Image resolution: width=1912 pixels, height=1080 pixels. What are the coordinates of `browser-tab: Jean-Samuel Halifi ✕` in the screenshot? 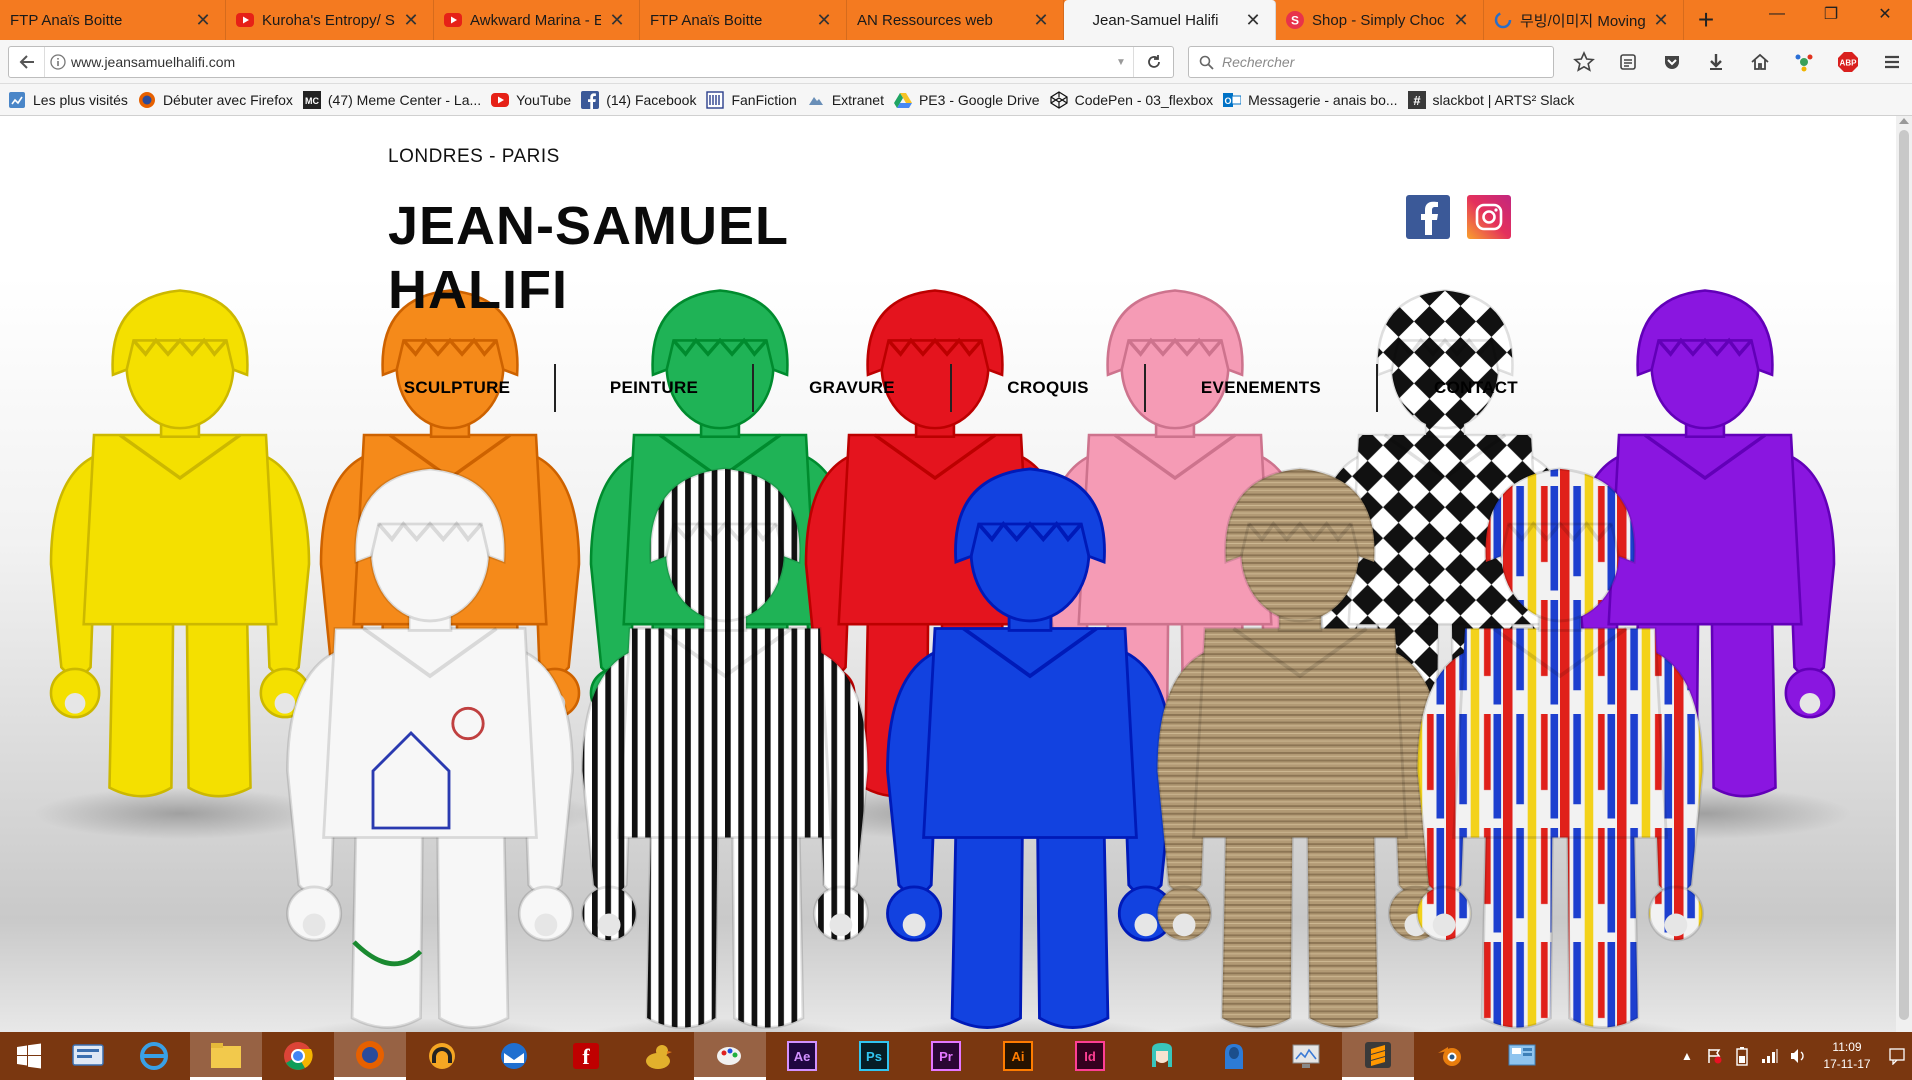 It's located at (1170, 20).